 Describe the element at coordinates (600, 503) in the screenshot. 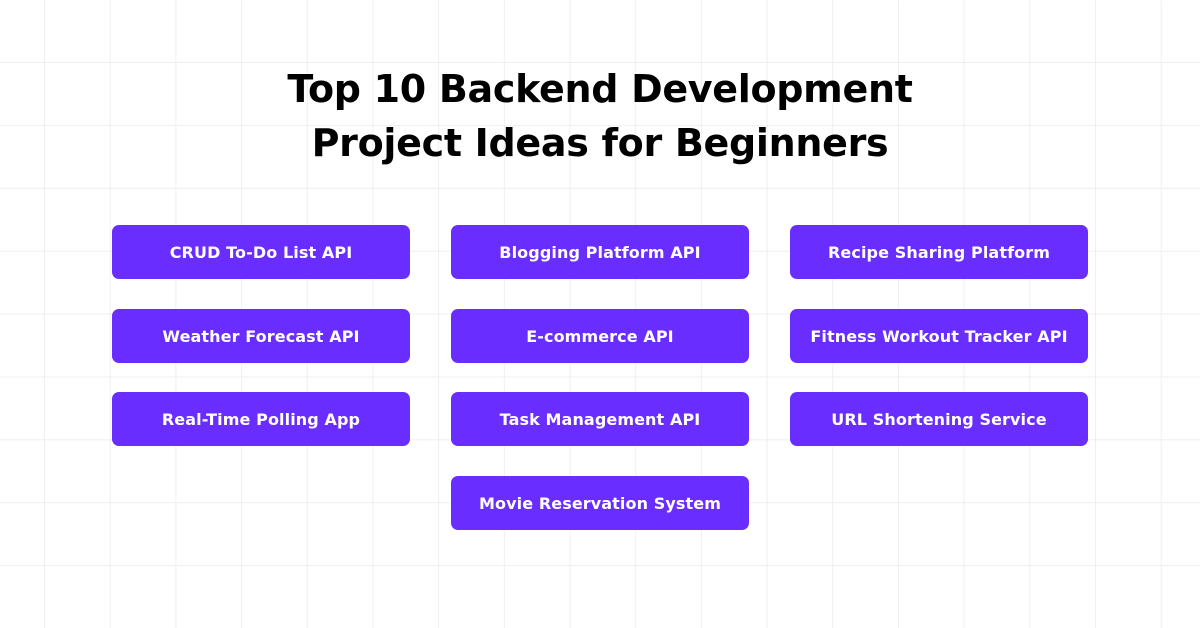

I see `project-card-movie-reservation-system: Movie Reservation System` at that location.